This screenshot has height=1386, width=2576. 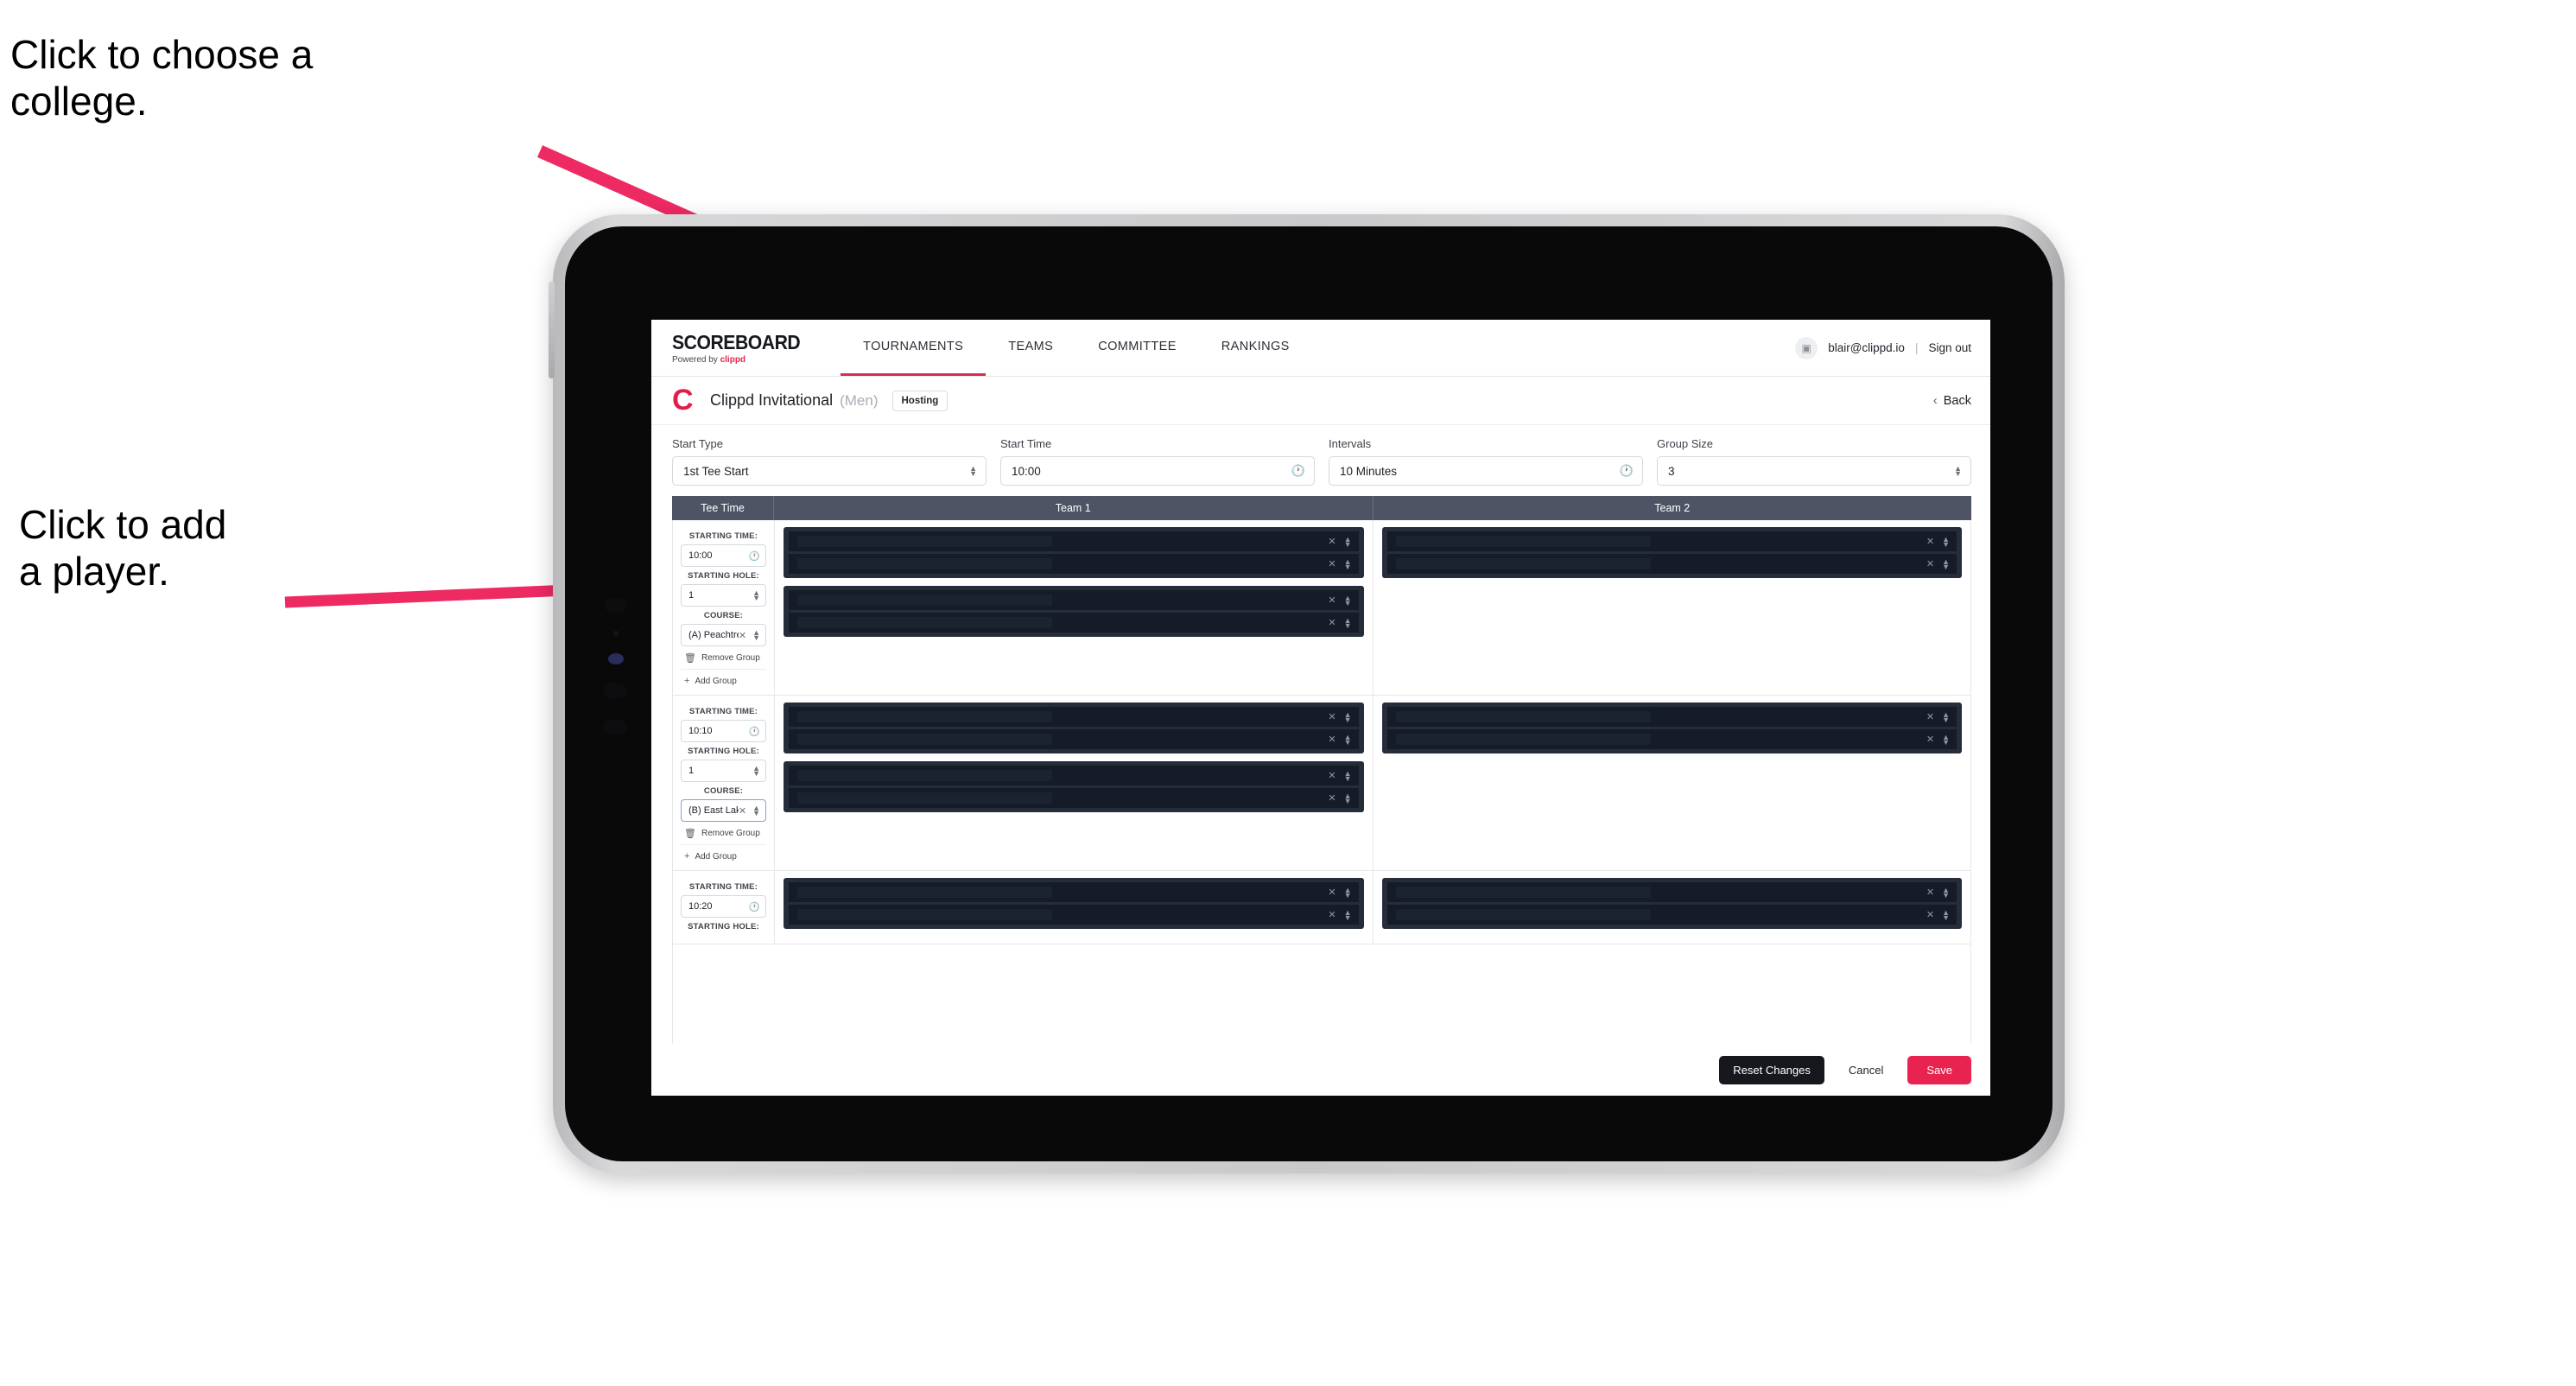 What do you see at coordinates (723, 555) in the screenshot?
I see `starting-time-input: 10:00 🕐` at bounding box center [723, 555].